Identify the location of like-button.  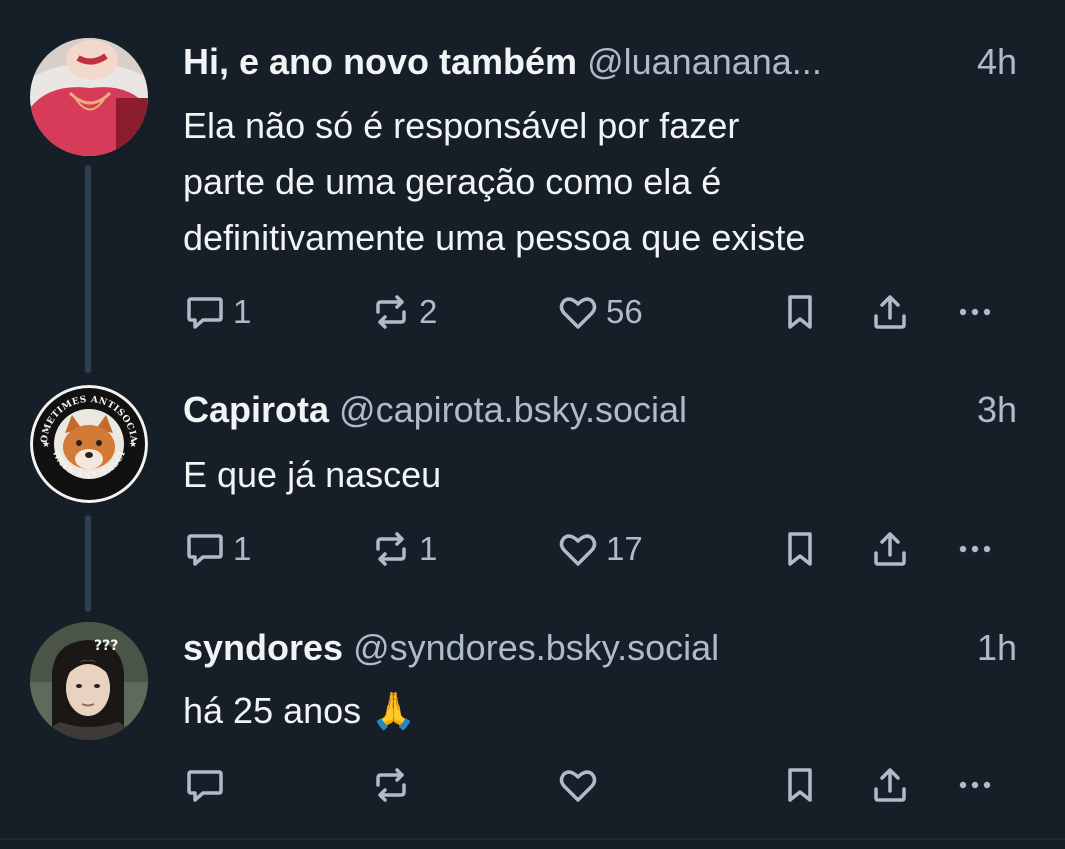
(581, 785).